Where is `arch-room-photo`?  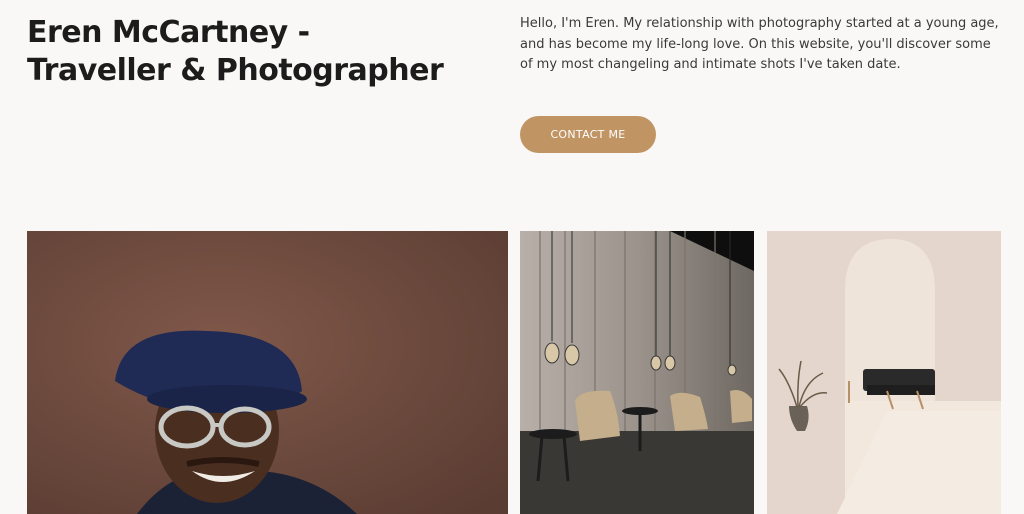 arch-room-photo is located at coordinates (884, 372).